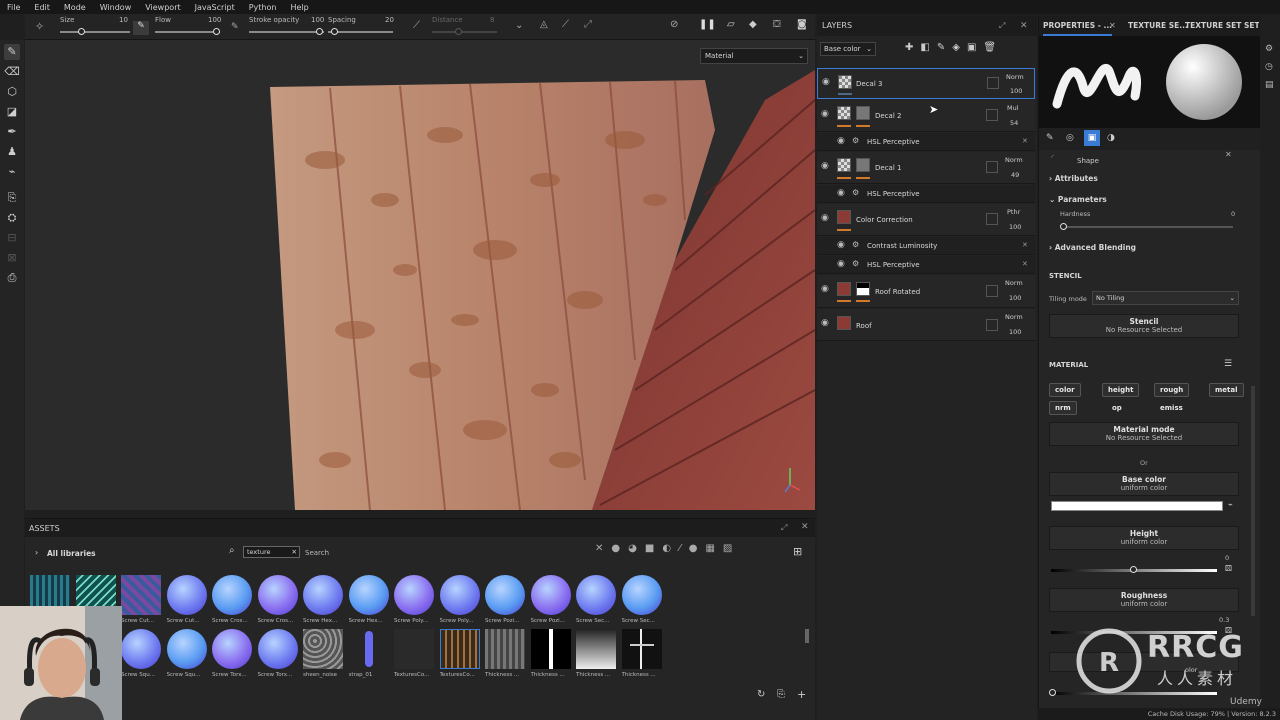 This screenshot has height=720, width=1280. I want to click on import-icon: ⎘, so click(781, 694).